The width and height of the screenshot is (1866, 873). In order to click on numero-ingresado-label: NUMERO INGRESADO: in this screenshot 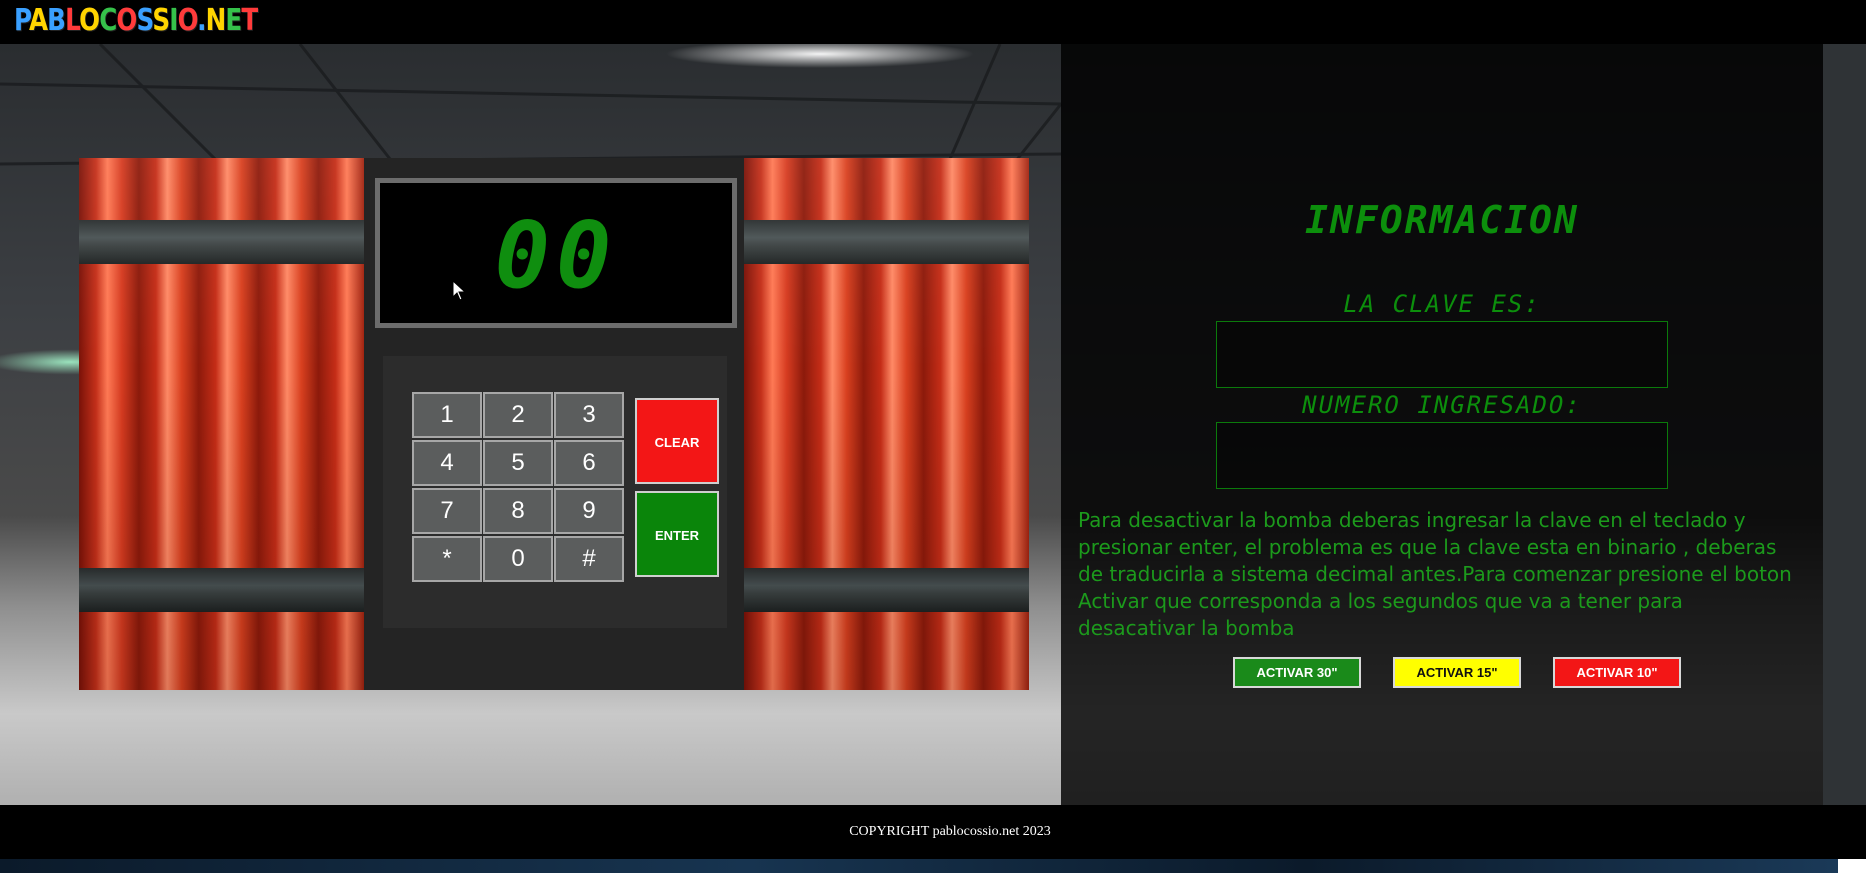, I will do `click(1442, 405)`.